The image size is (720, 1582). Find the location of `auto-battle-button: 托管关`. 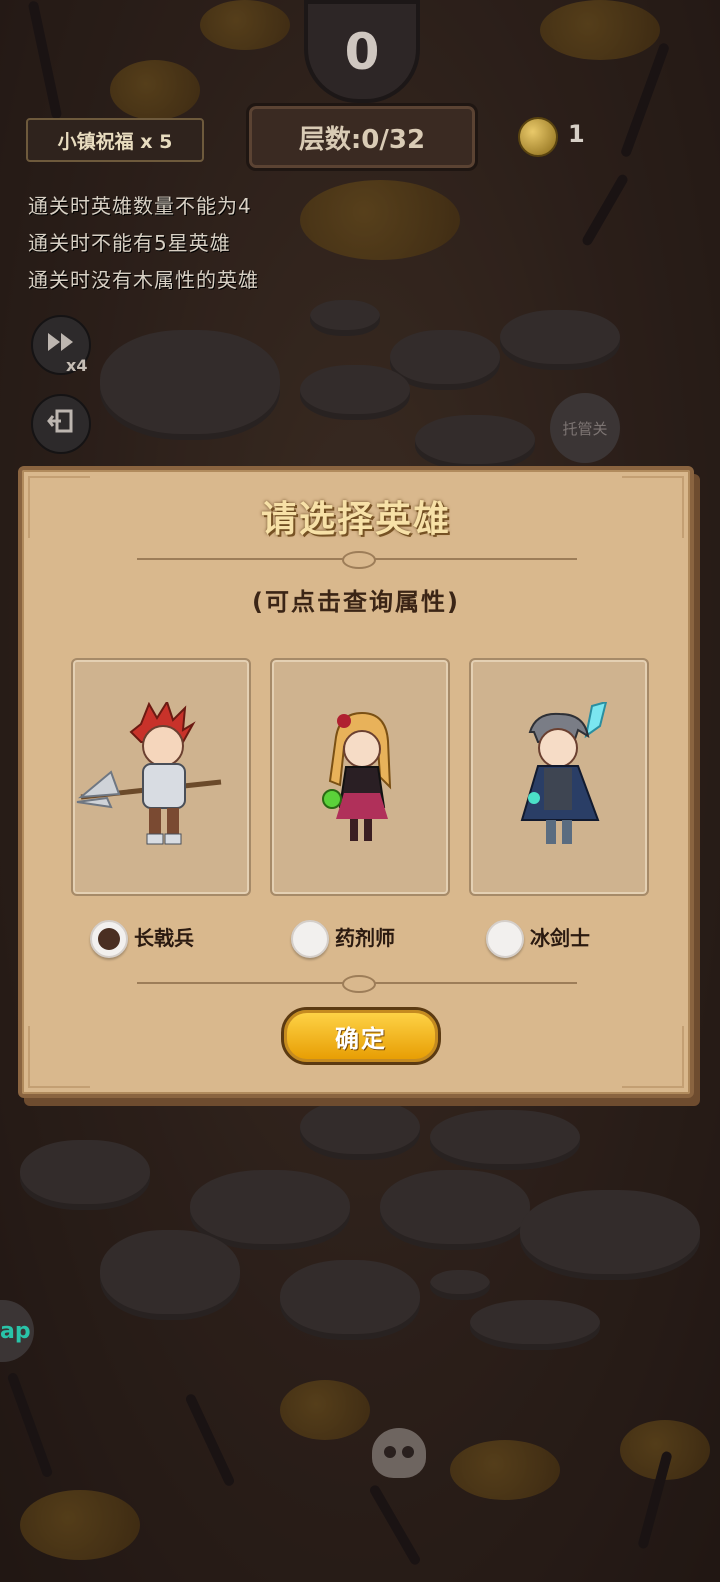

auto-battle-button: 托管关 is located at coordinates (585, 428).